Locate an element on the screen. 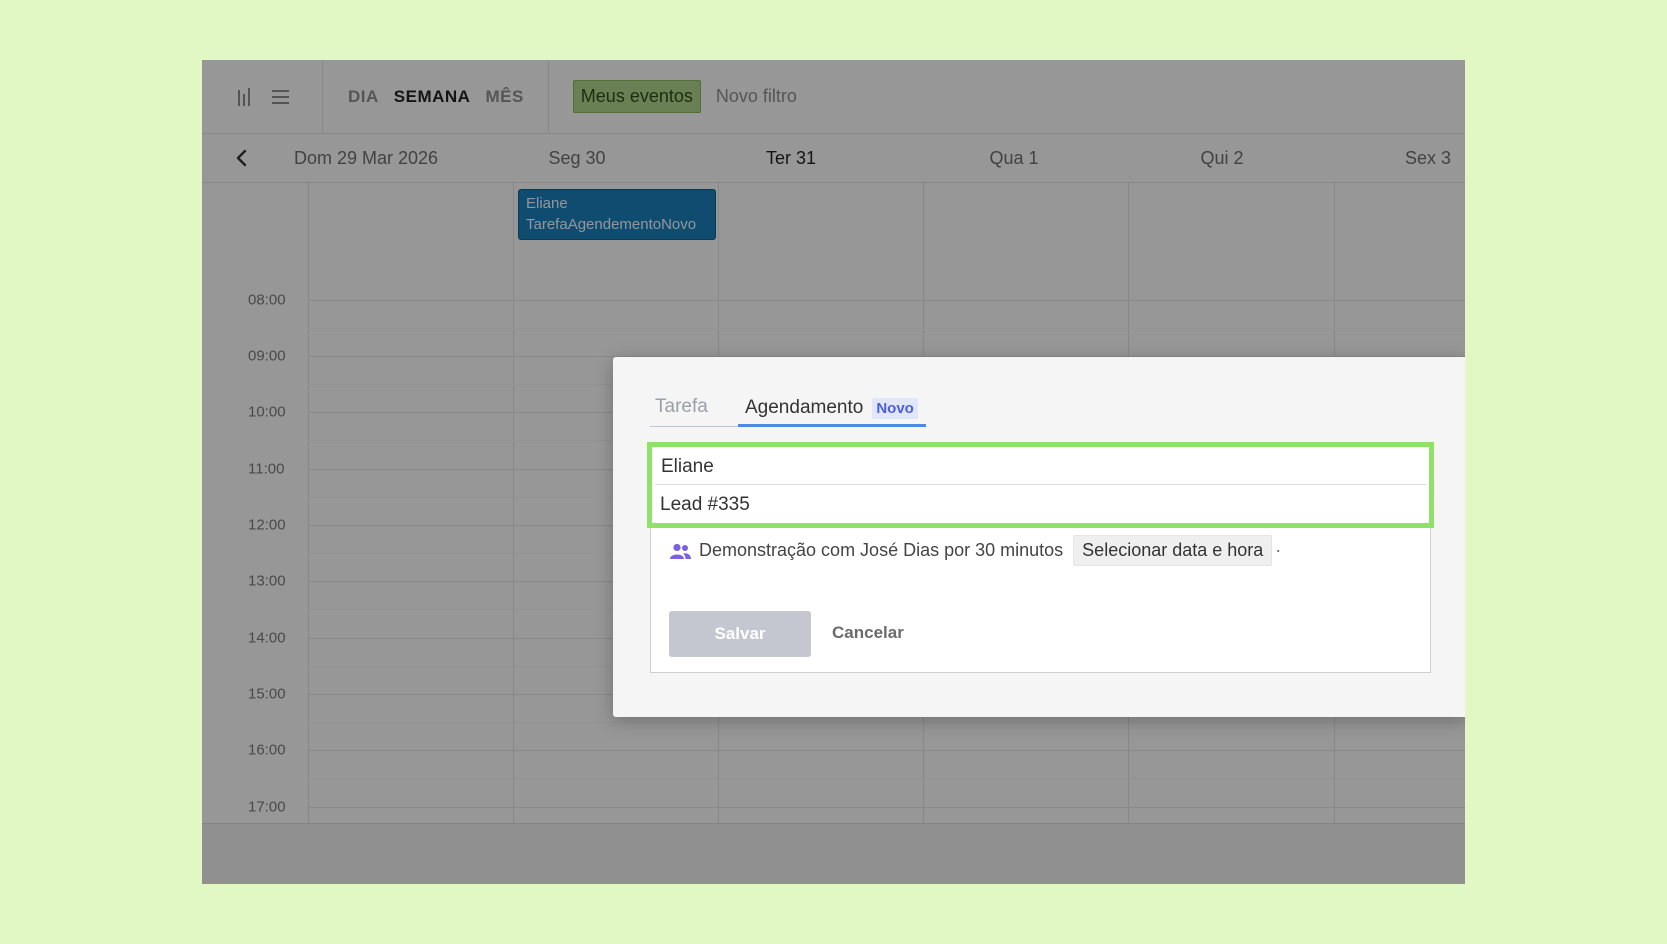 The height and width of the screenshot is (944, 1667). tab-schedule-label: Agendamento is located at coordinates (804, 407).